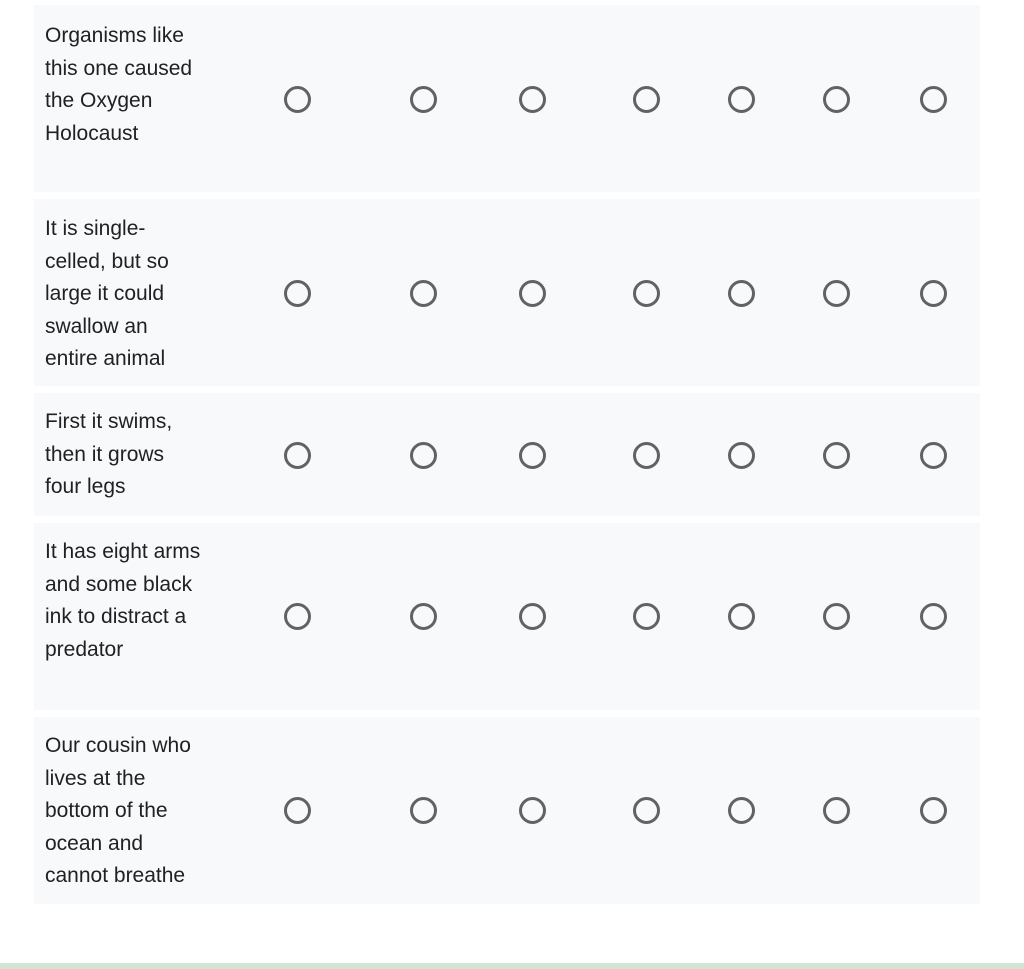 This screenshot has width=1024, height=969. Describe the element at coordinates (933, 455) in the screenshot. I see `radio-row3-col7` at that location.